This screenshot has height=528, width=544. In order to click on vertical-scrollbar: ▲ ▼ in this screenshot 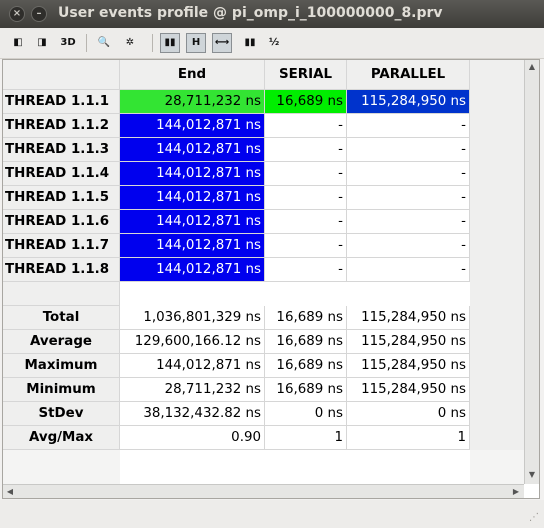, I will do `click(531, 272)`.